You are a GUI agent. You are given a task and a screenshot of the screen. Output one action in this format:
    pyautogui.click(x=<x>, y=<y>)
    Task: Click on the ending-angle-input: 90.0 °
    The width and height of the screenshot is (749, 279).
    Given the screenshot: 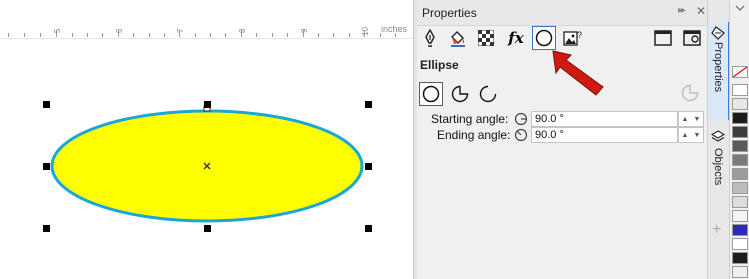 What is the action you would take?
    pyautogui.click(x=604, y=135)
    